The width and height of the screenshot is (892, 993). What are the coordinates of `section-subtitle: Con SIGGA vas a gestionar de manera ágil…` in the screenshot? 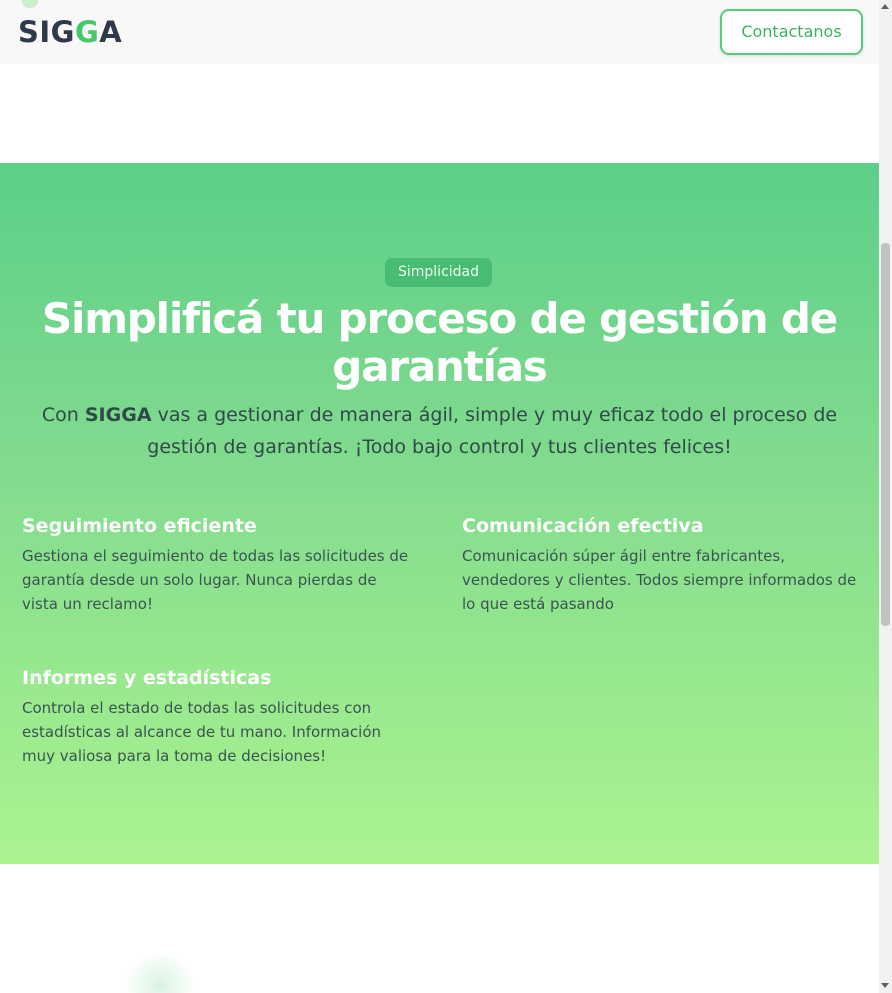 It's located at (439, 431).